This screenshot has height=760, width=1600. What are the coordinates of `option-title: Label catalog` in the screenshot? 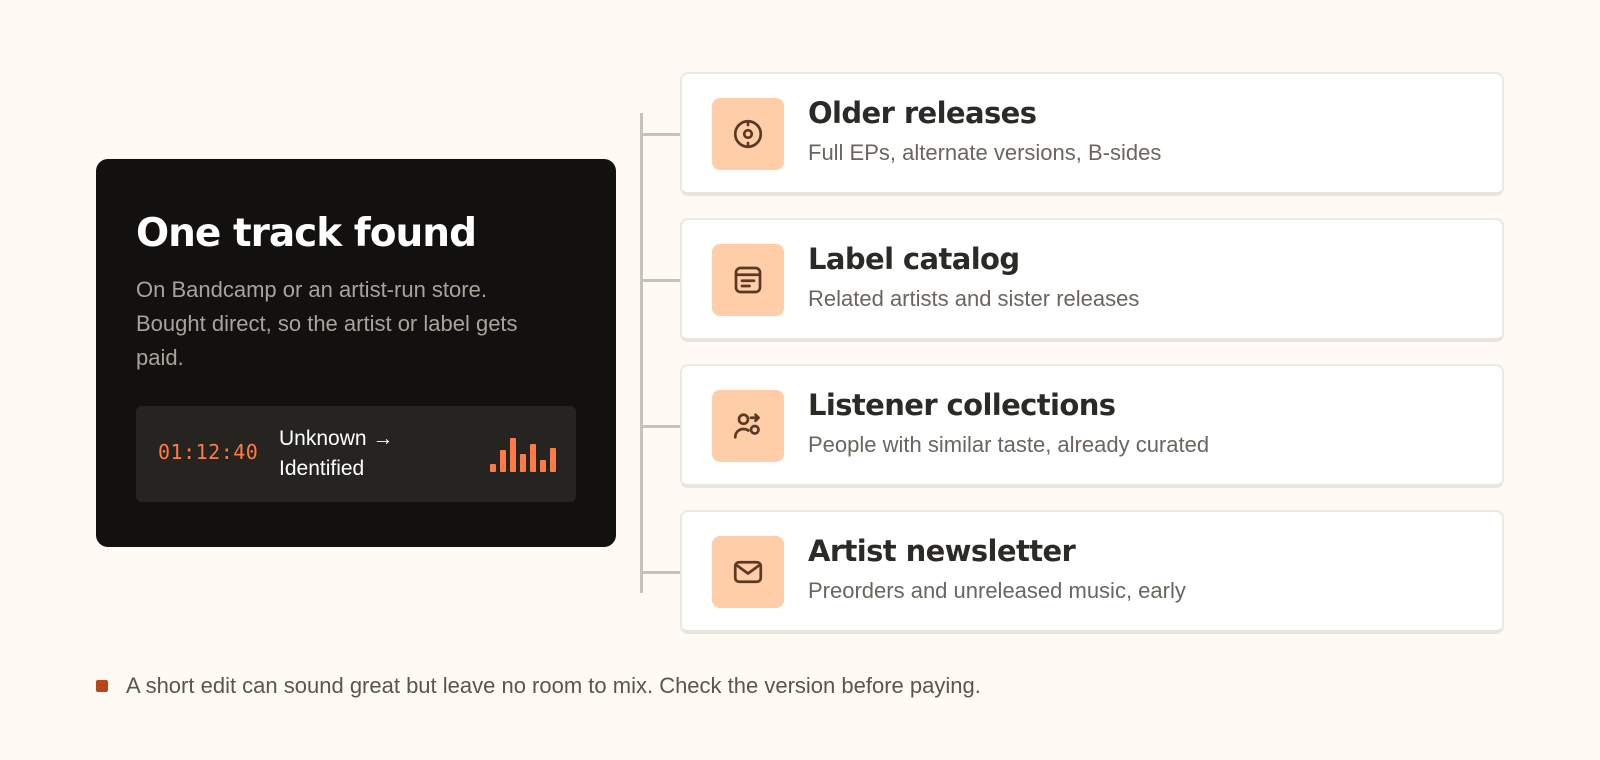 It's located at (914, 259).